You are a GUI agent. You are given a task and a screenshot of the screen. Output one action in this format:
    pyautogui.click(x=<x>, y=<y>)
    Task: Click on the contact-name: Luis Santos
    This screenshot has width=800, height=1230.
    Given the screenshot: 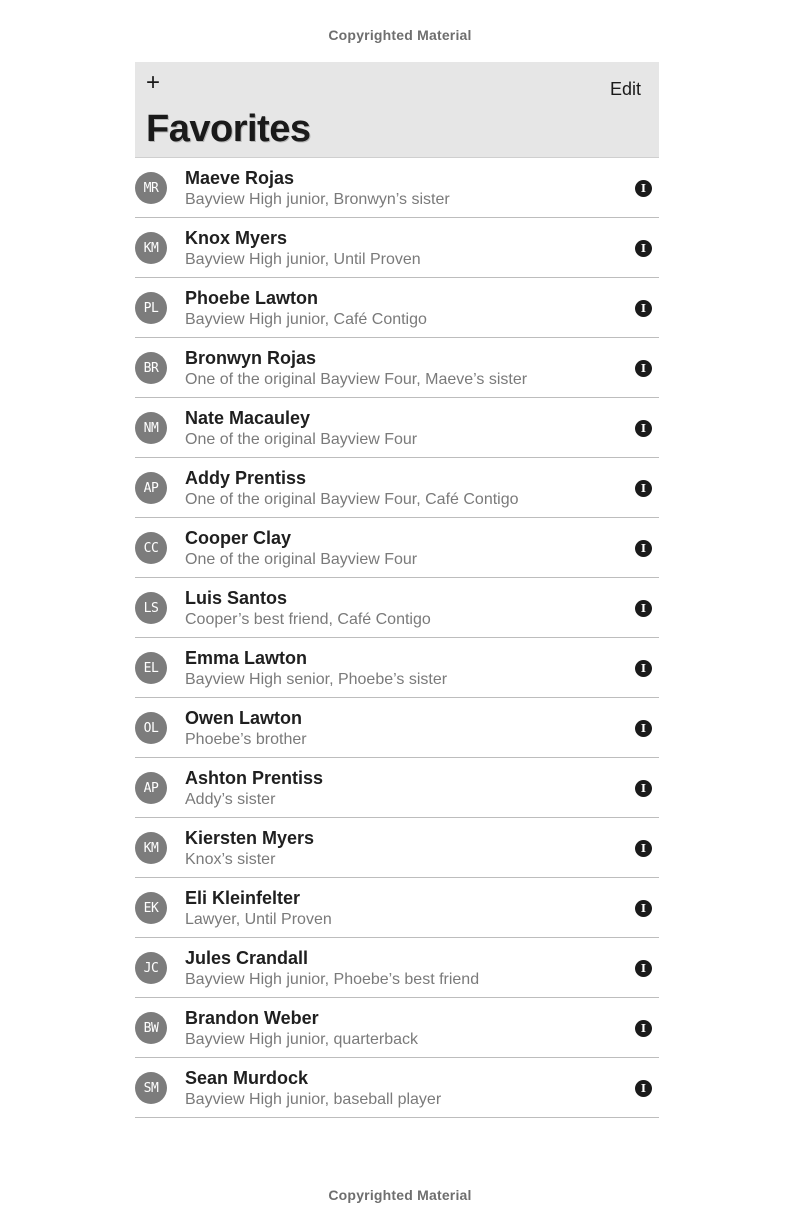 What is the action you would take?
    pyautogui.click(x=236, y=598)
    